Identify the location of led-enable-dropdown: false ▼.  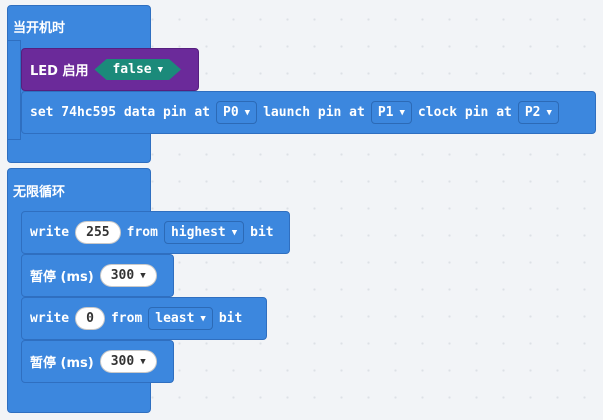
(137, 69).